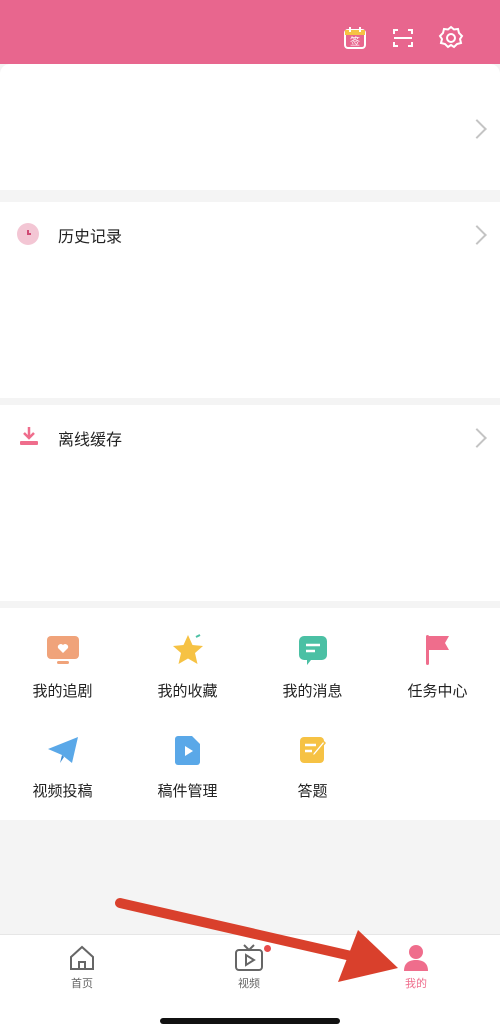  I want to click on grid-item-upload: 视频投稿, so click(62, 765).